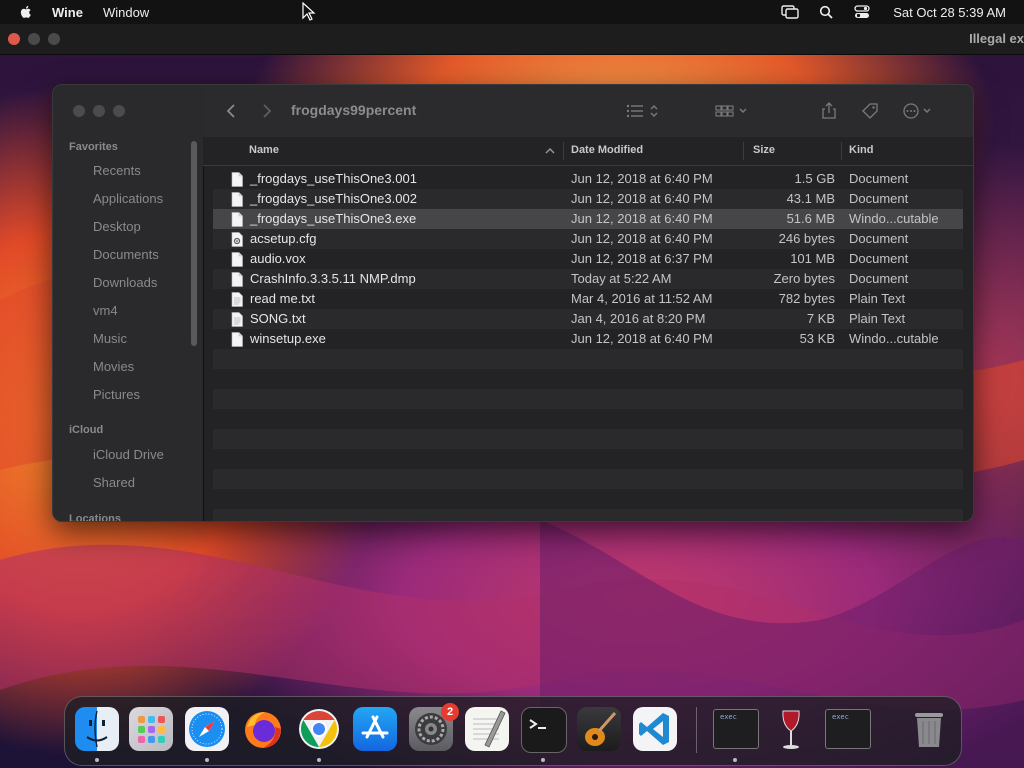 The image size is (1024, 768). I want to click on sidebar-scrollbar, so click(194, 243).